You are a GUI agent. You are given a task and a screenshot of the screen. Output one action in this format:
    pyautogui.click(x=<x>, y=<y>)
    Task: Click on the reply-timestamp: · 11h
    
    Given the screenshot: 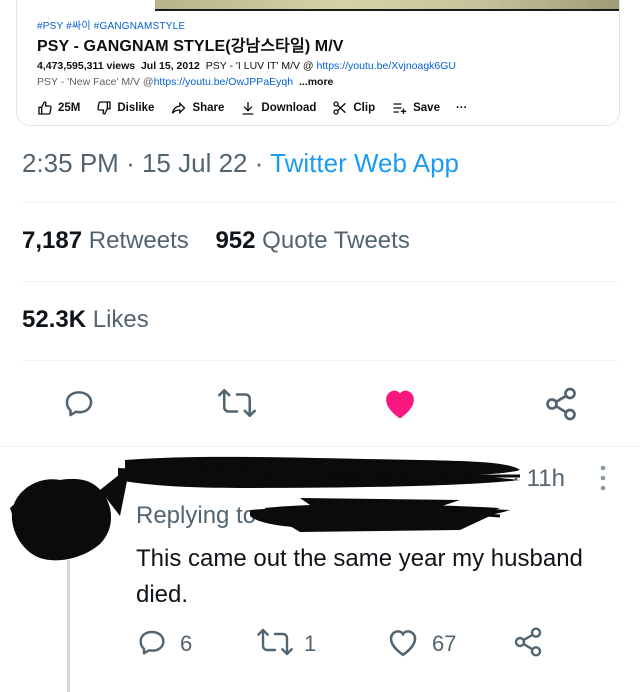 What is the action you would take?
    pyautogui.click(x=538, y=479)
    